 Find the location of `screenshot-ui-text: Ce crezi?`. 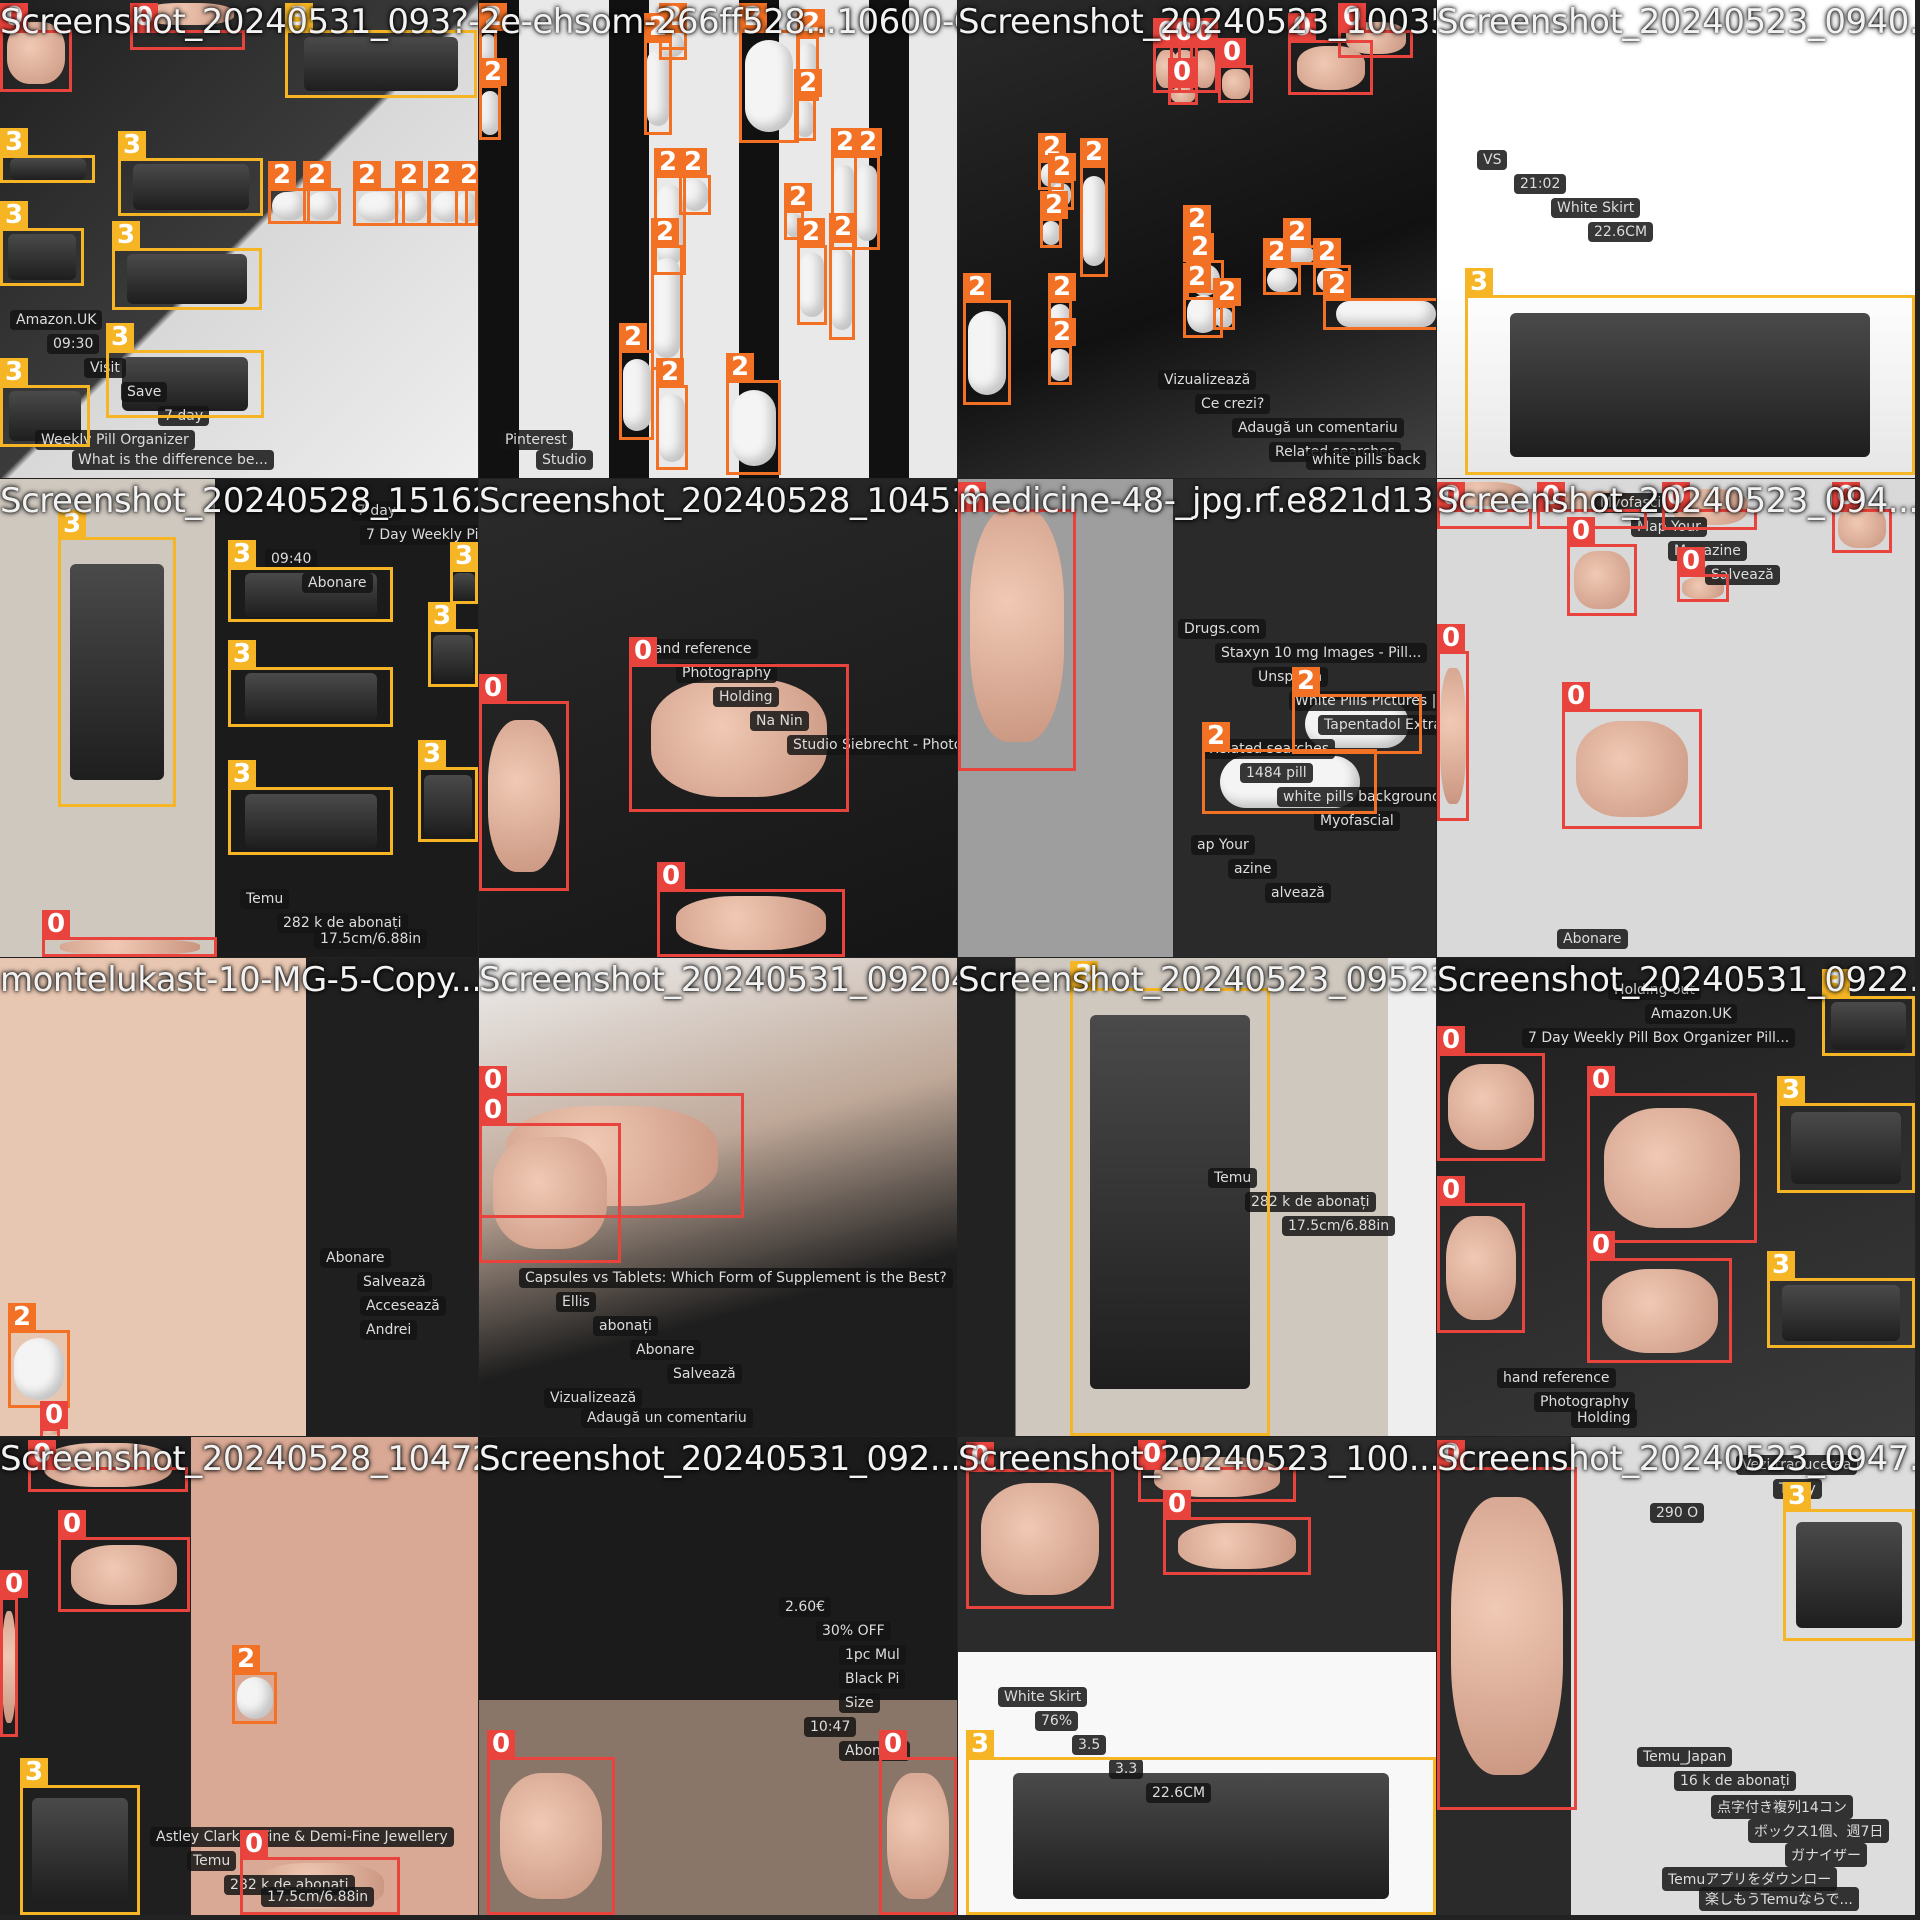

screenshot-ui-text: Ce crezi? is located at coordinates (1233, 404).